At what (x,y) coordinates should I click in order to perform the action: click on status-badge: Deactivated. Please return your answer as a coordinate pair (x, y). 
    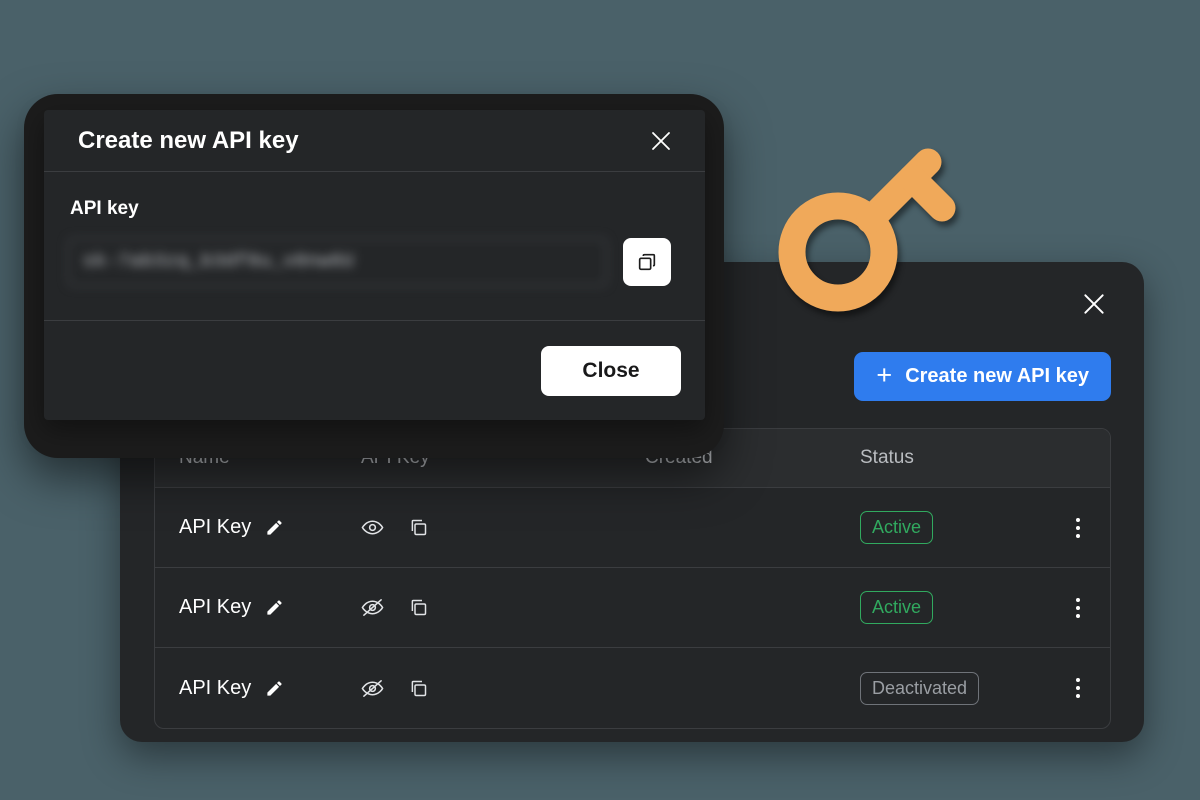
    Looking at the image, I should click on (920, 688).